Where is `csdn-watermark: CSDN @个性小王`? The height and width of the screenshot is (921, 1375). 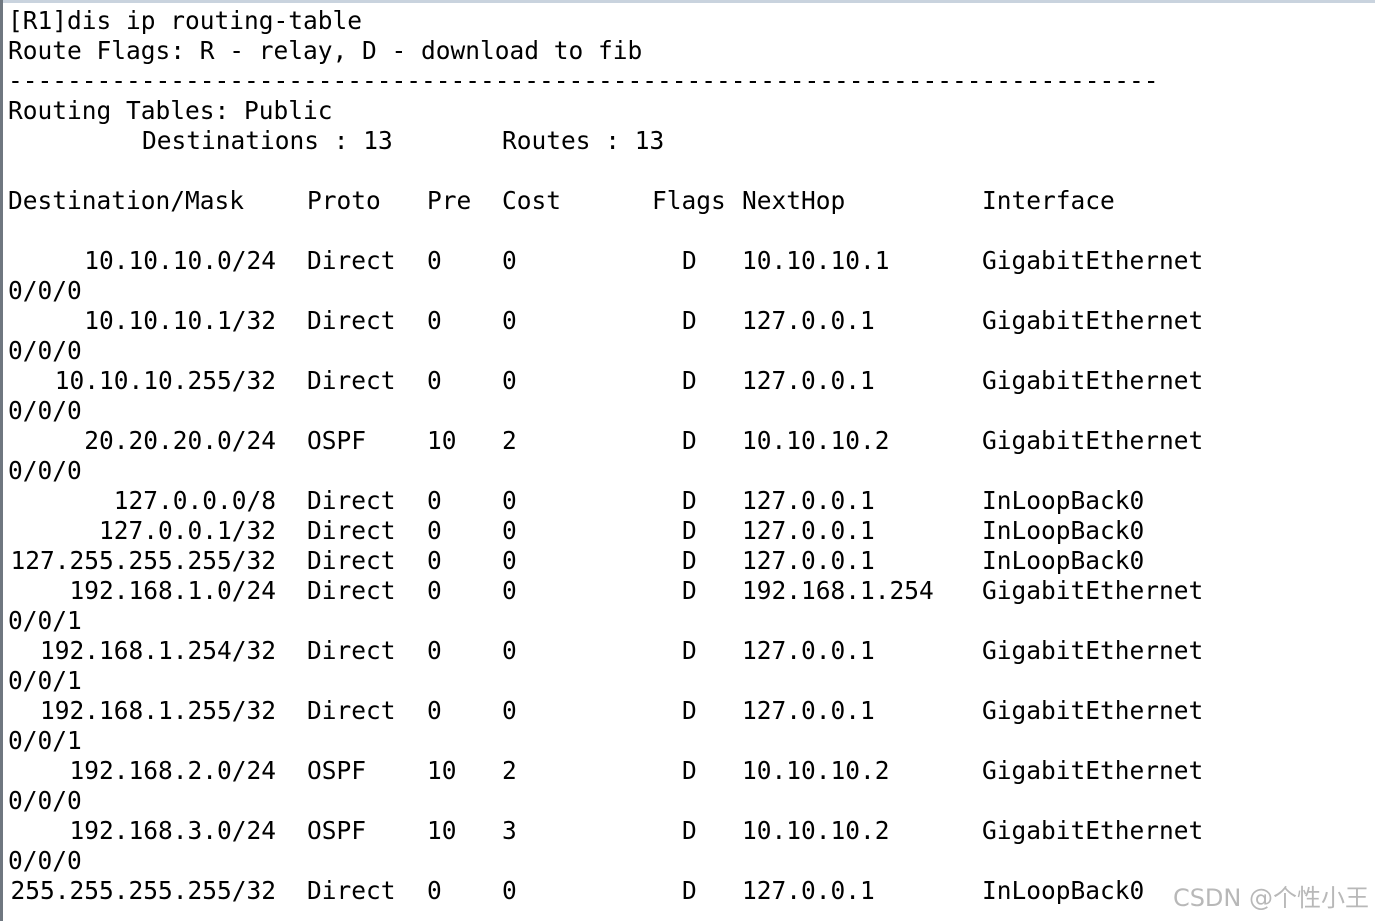
csdn-watermark: CSDN @个性小王 is located at coordinates (1270, 898).